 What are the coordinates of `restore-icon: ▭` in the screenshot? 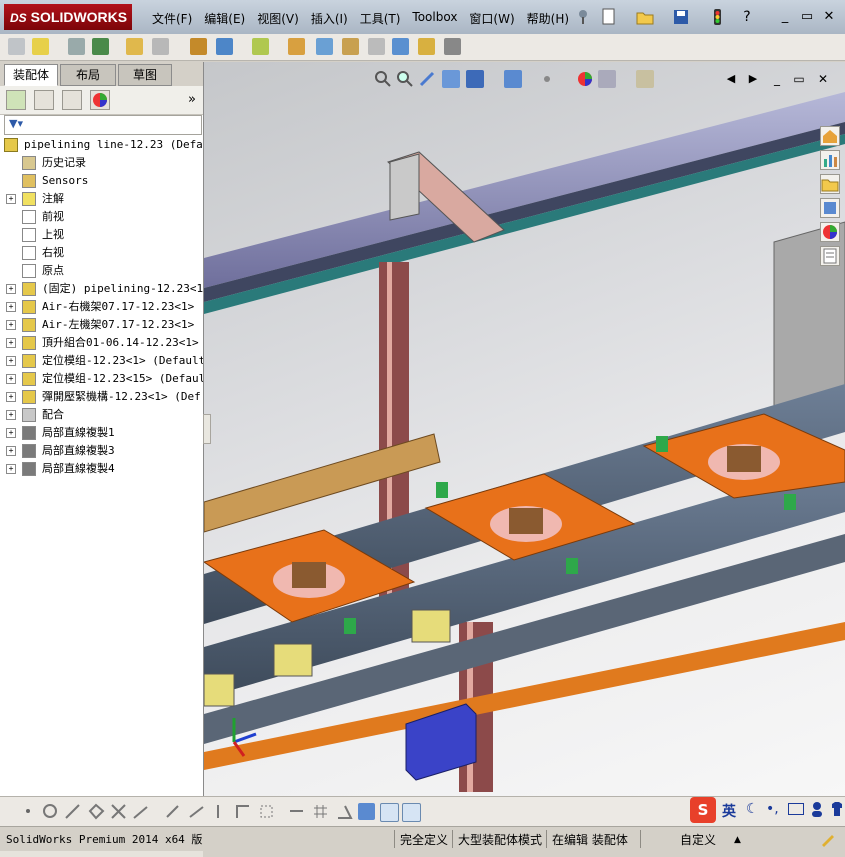 It's located at (807, 17).